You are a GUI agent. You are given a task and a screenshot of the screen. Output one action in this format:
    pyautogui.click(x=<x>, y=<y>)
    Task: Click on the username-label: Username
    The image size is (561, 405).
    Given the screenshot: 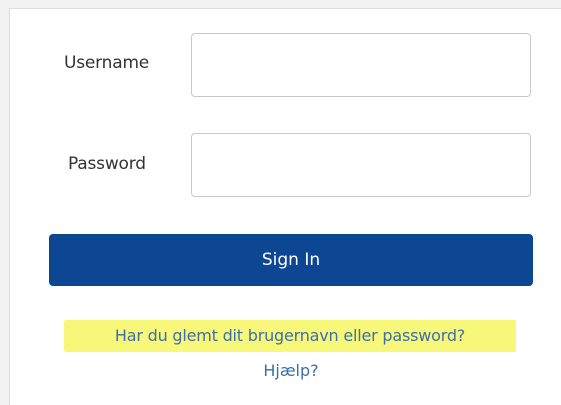 What is the action you would take?
    pyautogui.click(x=107, y=63)
    